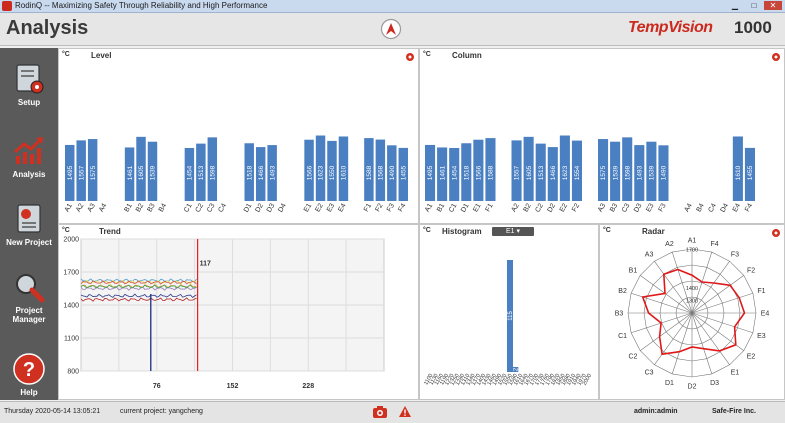 The image size is (785, 423). Describe the element at coordinates (319, 207) in the screenshot. I see `category-label: E2` at that location.